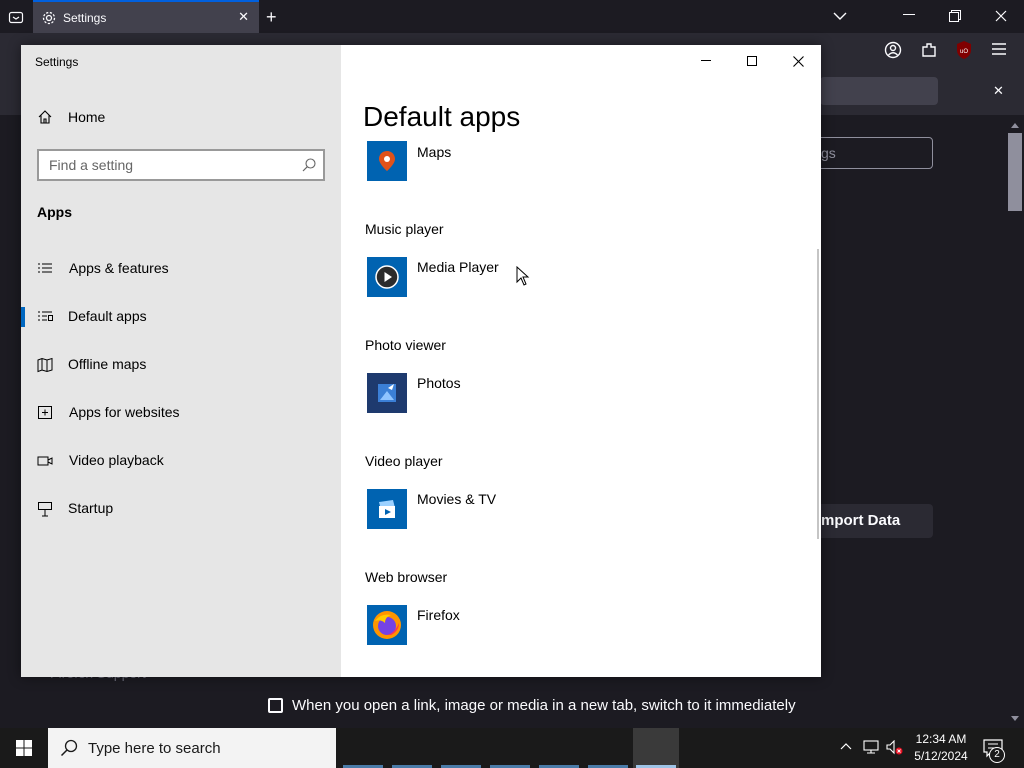 The width and height of the screenshot is (1024, 768). What do you see at coordinates (512, 16) in the screenshot?
I see `browser-tab-bar: Settings ✕ +` at bounding box center [512, 16].